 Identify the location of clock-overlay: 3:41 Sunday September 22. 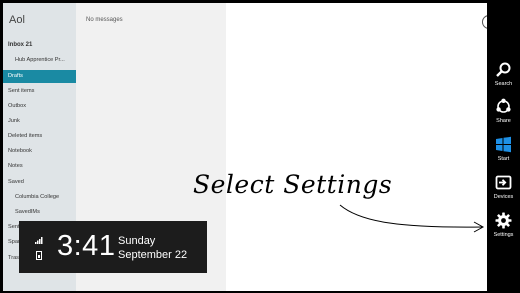
(113, 247).